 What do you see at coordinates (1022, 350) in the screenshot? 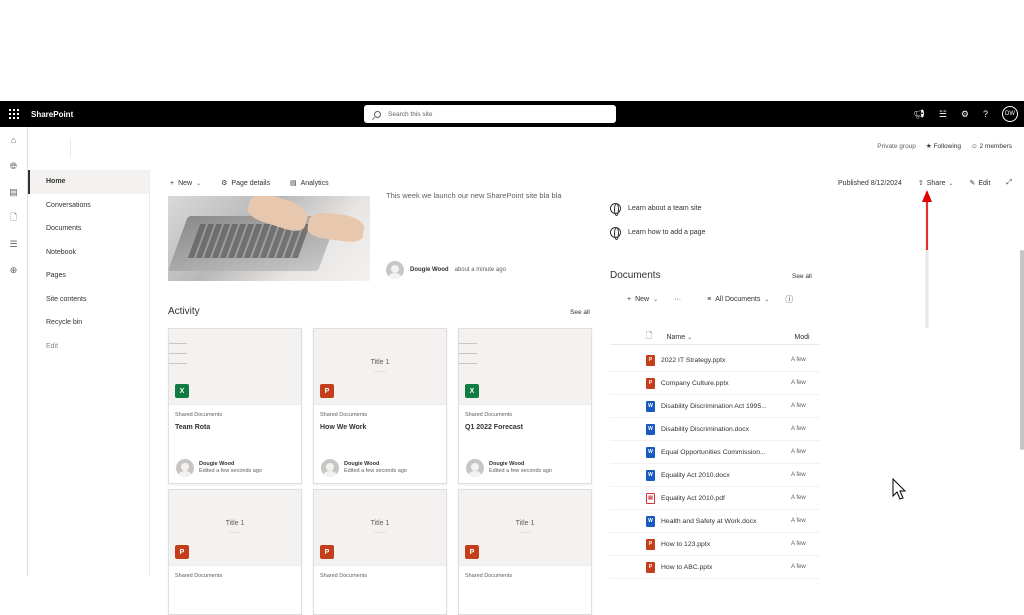
I see `page-scrollbar` at bounding box center [1022, 350].